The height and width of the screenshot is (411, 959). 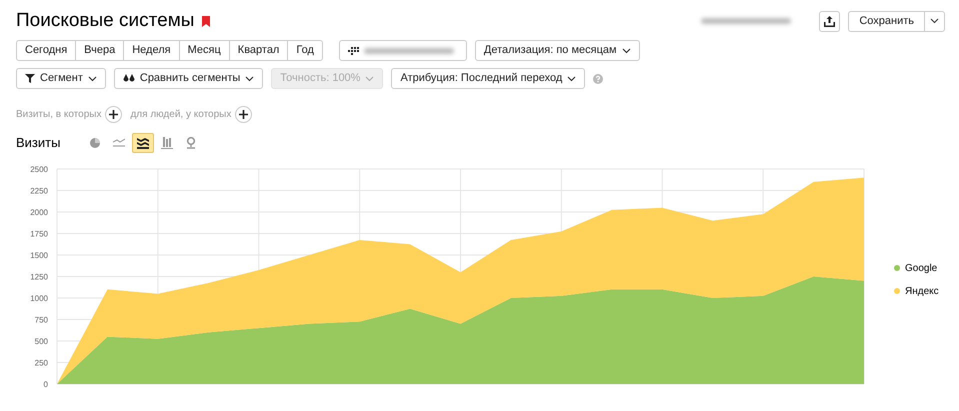 I want to click on axis-label: 500, so click(x=41, y=341).